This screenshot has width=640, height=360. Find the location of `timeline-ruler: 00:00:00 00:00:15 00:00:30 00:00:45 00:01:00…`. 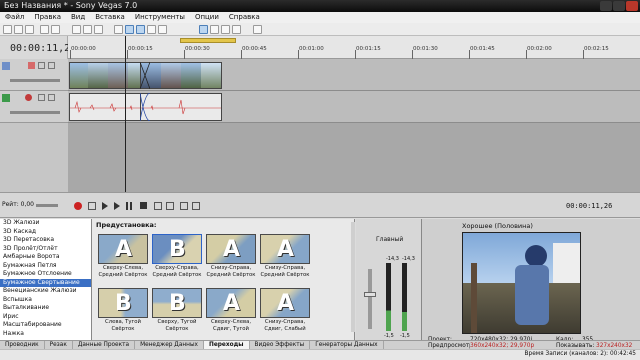

timeline-ruler: 00:00:00 00:00:15 00:00:30 00:00:45 00:01:00… is located at coordinates (354, 47).